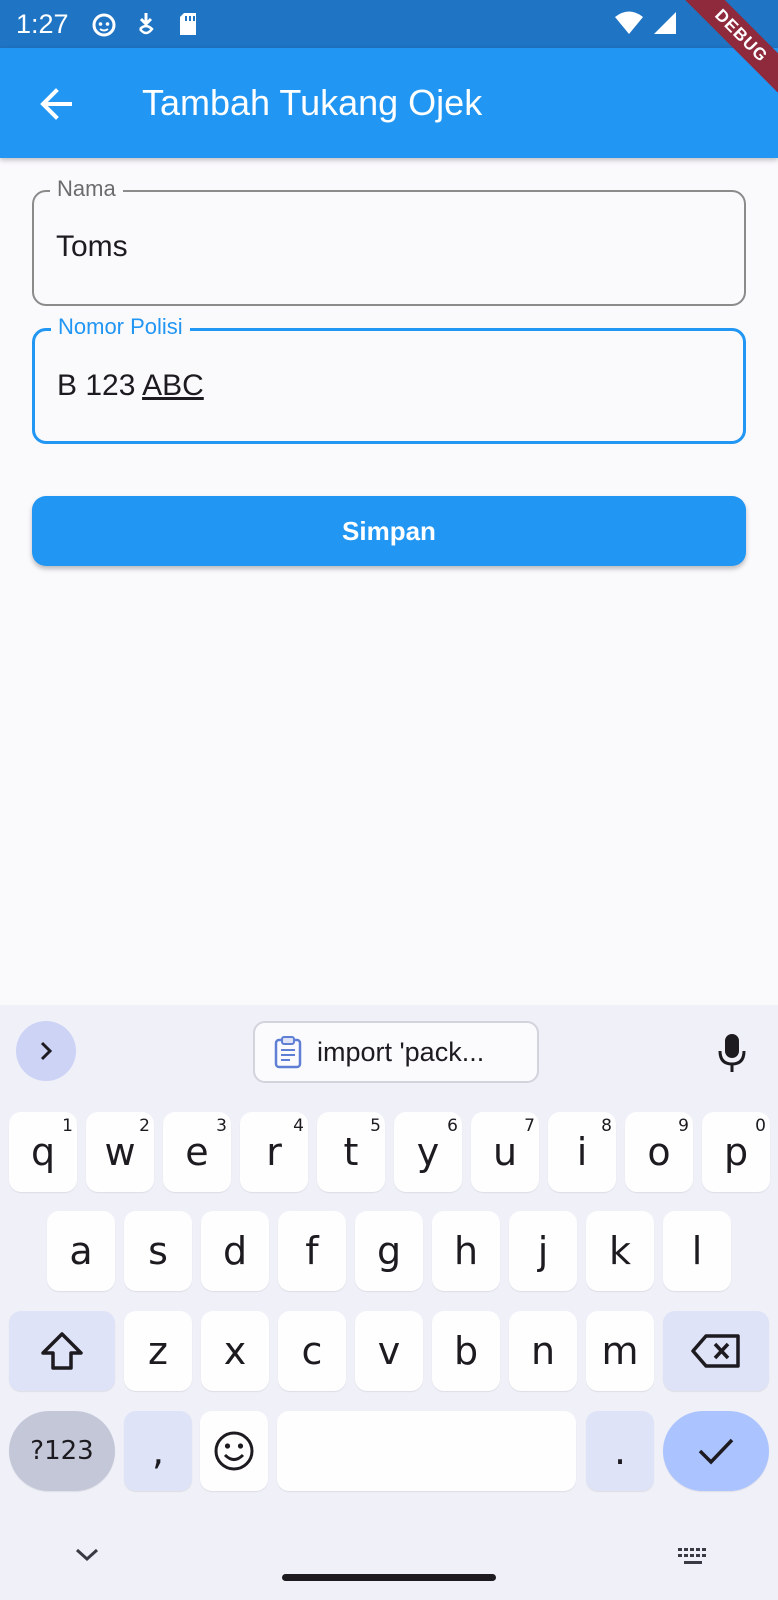 The image size is (778, 1600). Describe the element at coordinates (389, 531) in the screenshot. I see `save-button: Simpan` at that location.